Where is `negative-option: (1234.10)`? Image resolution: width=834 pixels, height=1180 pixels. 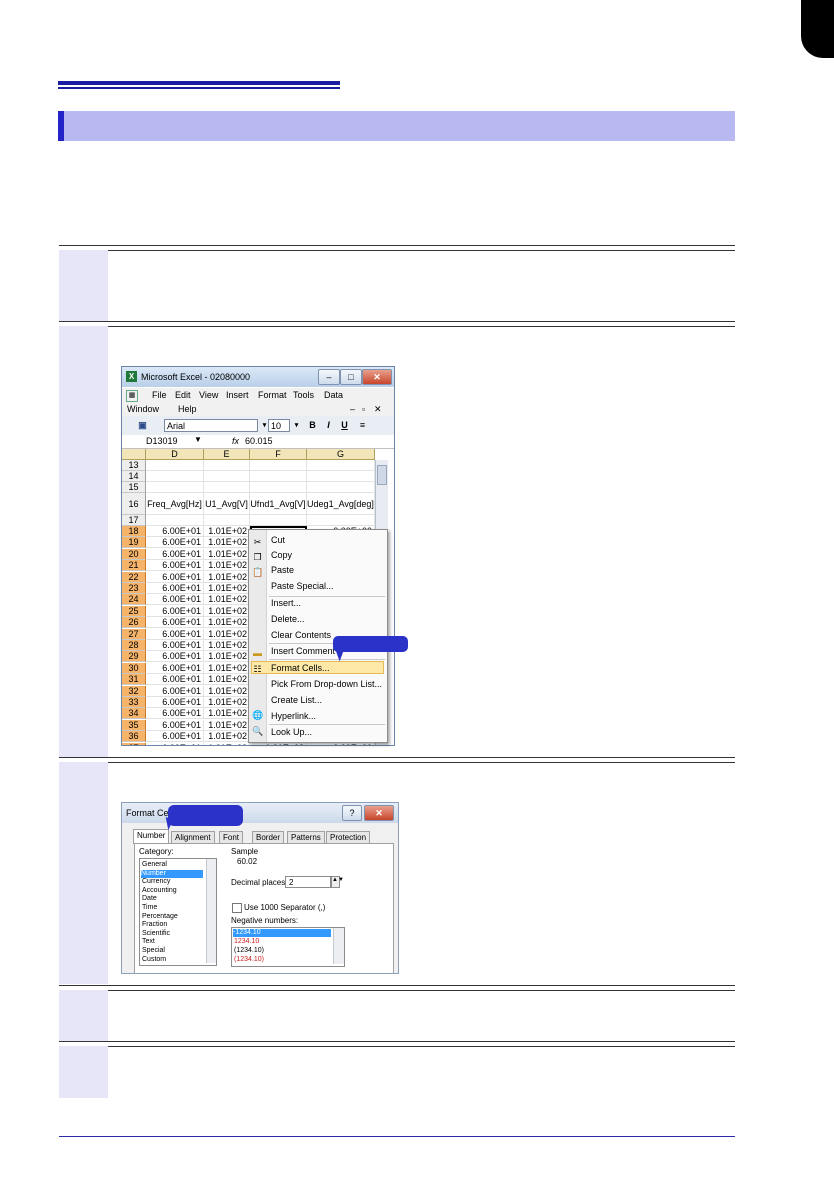 negative-option: (1234.10) is located at coordinates (249, 960).